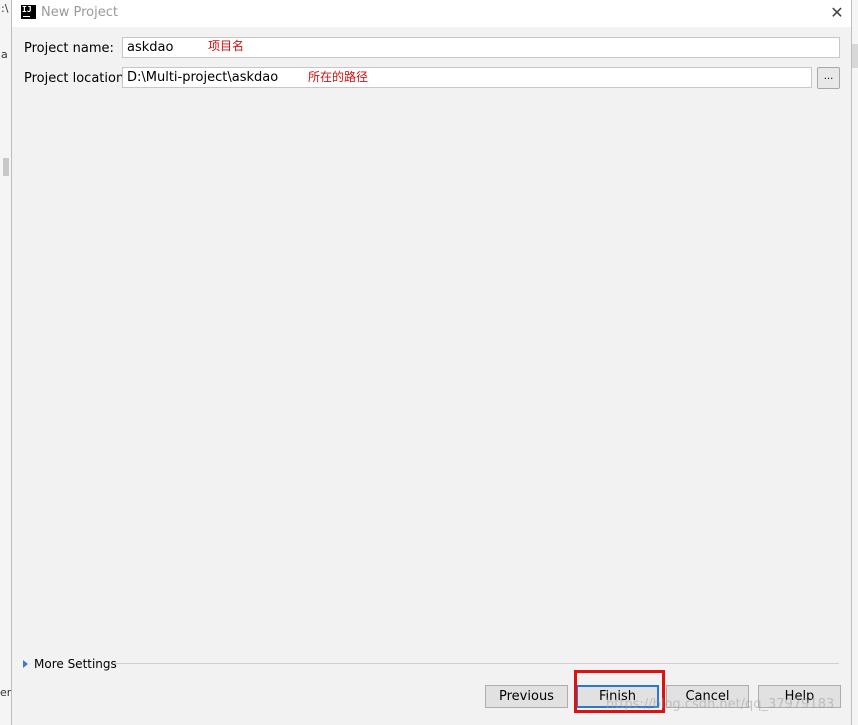  I want to click on separator-line, so click(476, 663).